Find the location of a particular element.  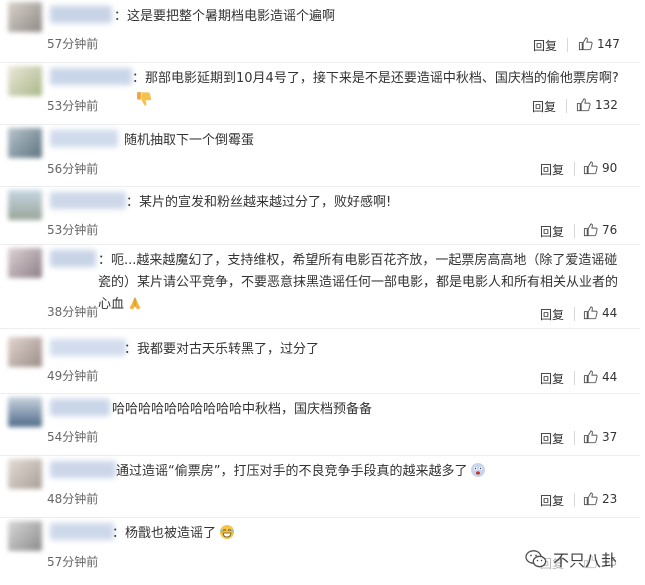

laughing-face-icon is located at coordinates (227, 532).